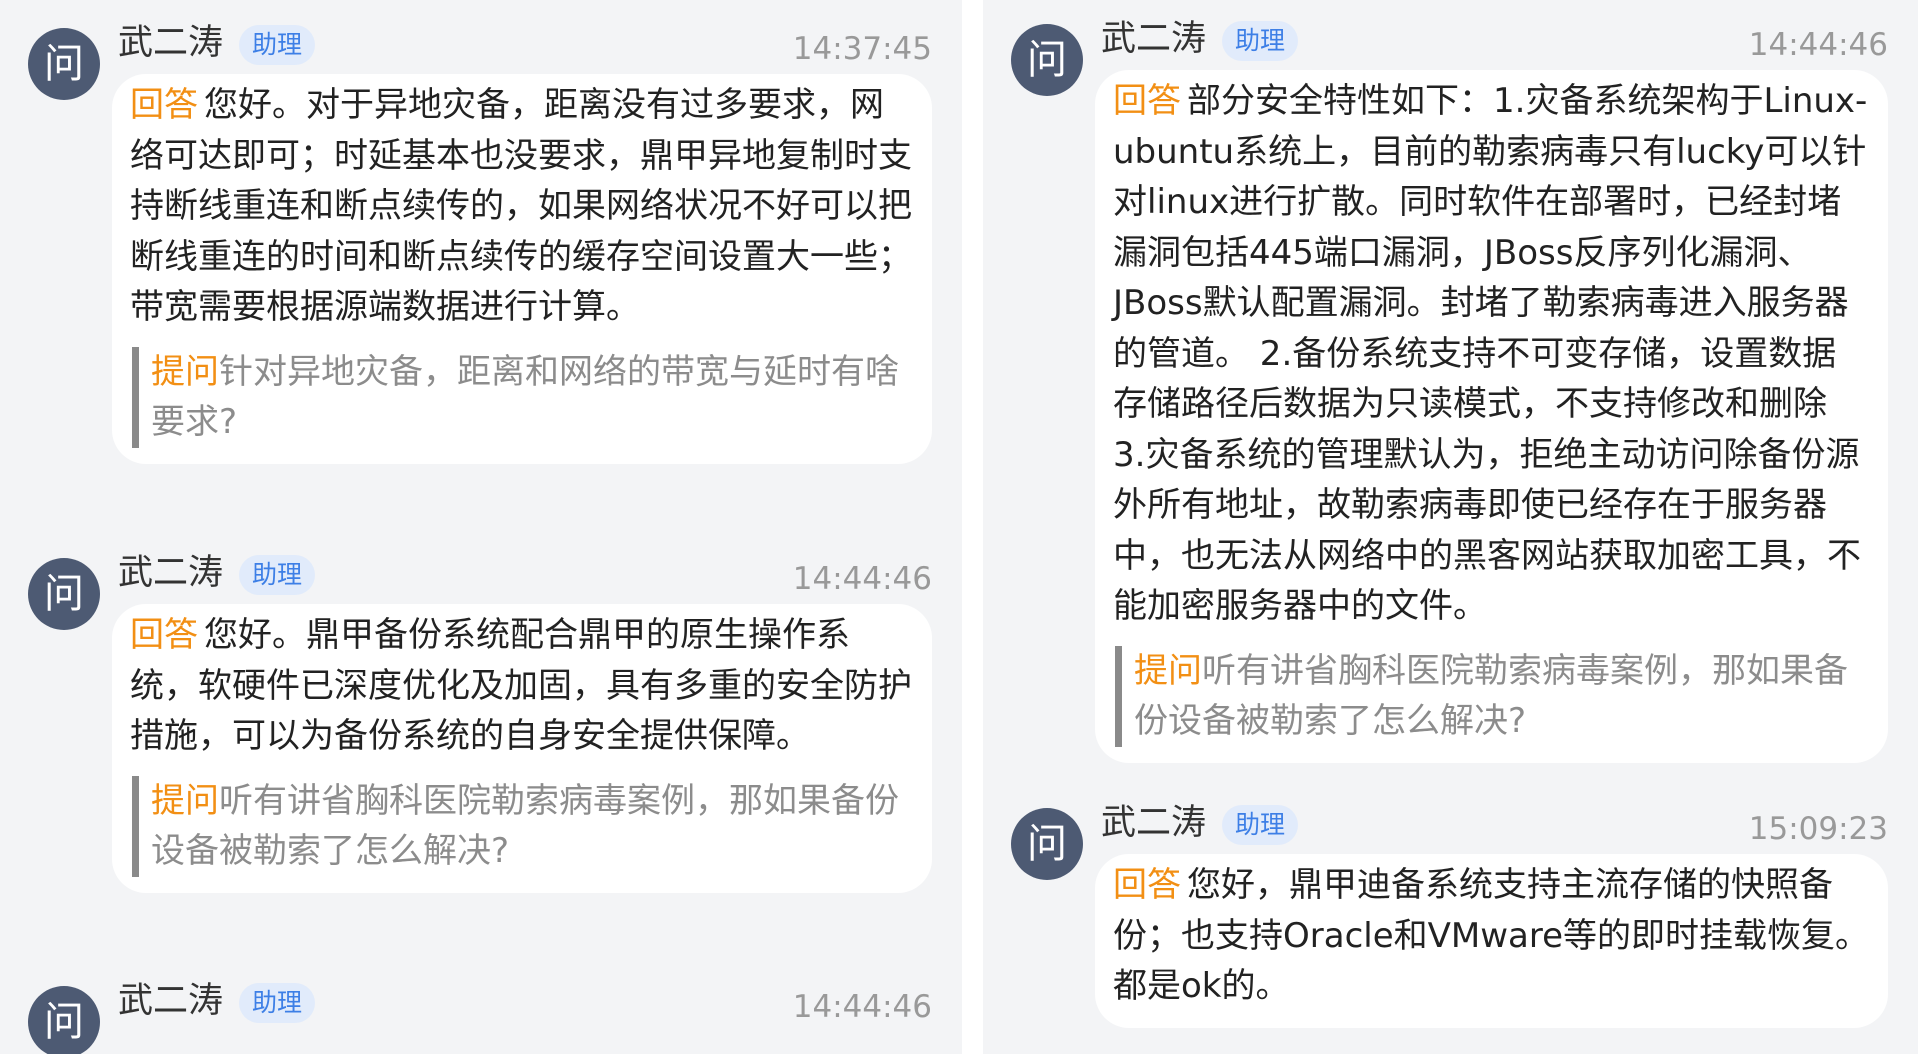  What do you see at coordinates (862, 49) in the screenshot?
I see `timestamp: 14:37:45` at bounding box center [862, 49].